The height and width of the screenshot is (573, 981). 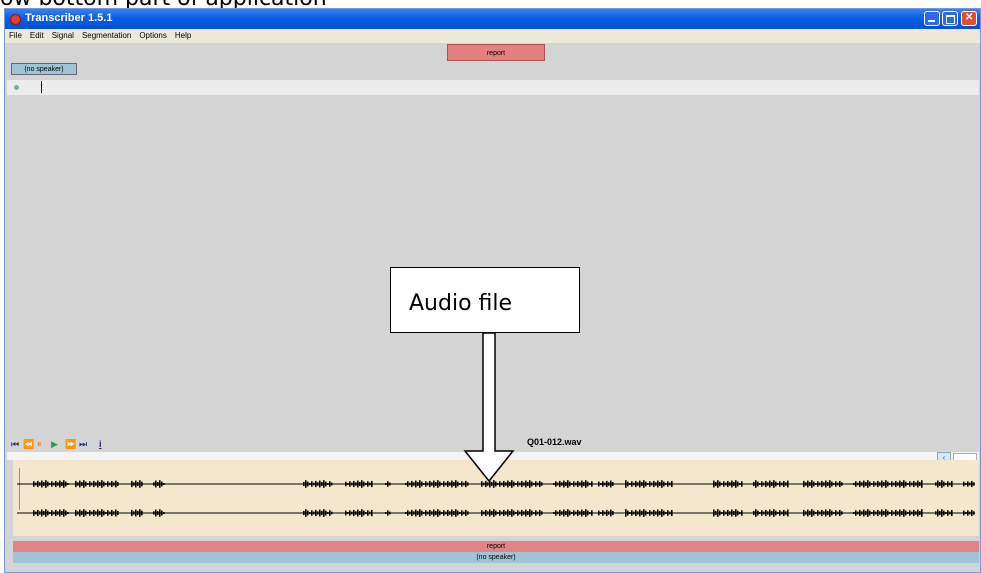 I want to click on skip-to-end-icon: ⏭, so click(x=83, y=444).